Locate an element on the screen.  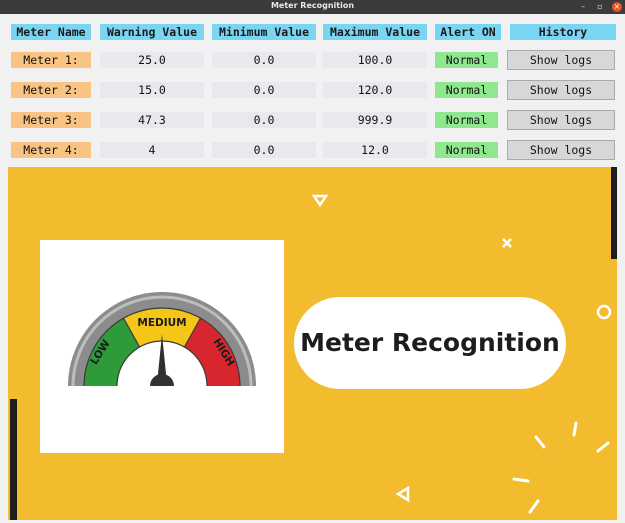
maximum-value-input: 100.0 is located at coordinates (375, 60).